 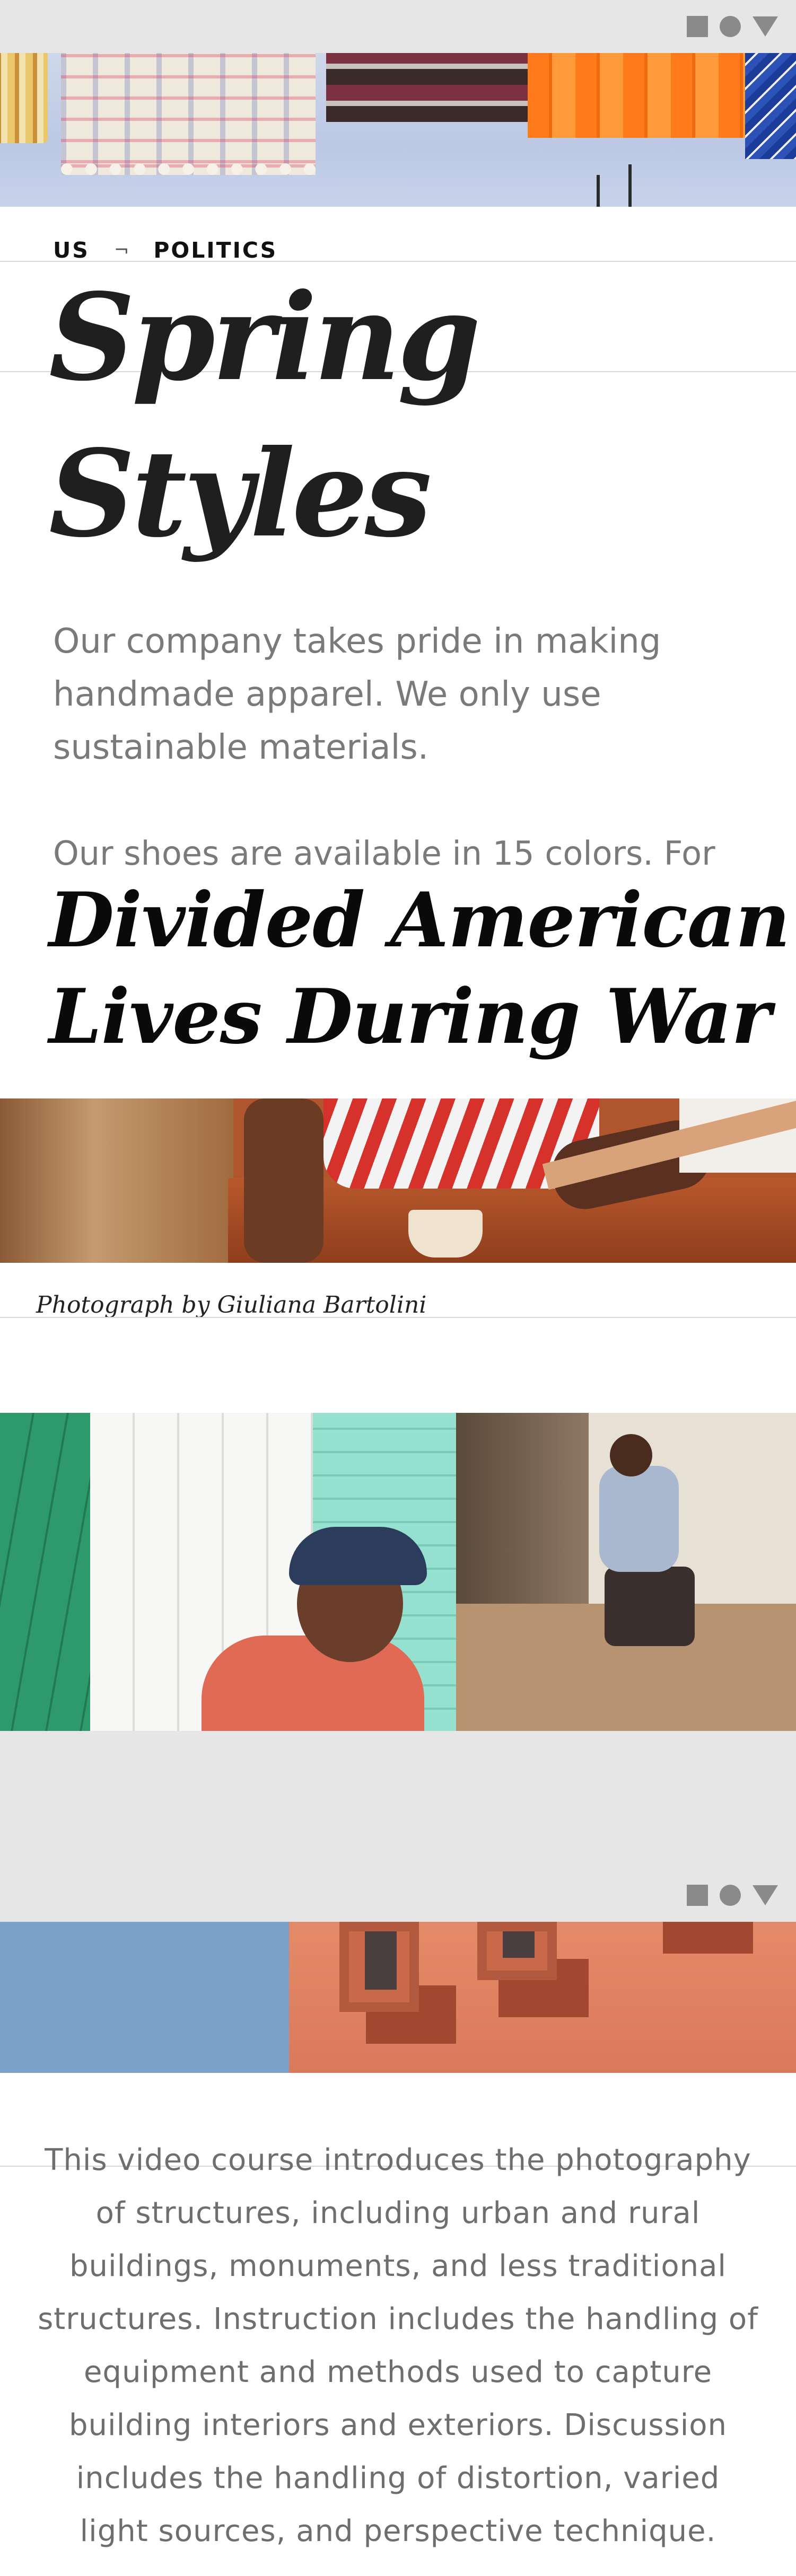 I want to click on photo-arm, so click(x=283, y=1180).